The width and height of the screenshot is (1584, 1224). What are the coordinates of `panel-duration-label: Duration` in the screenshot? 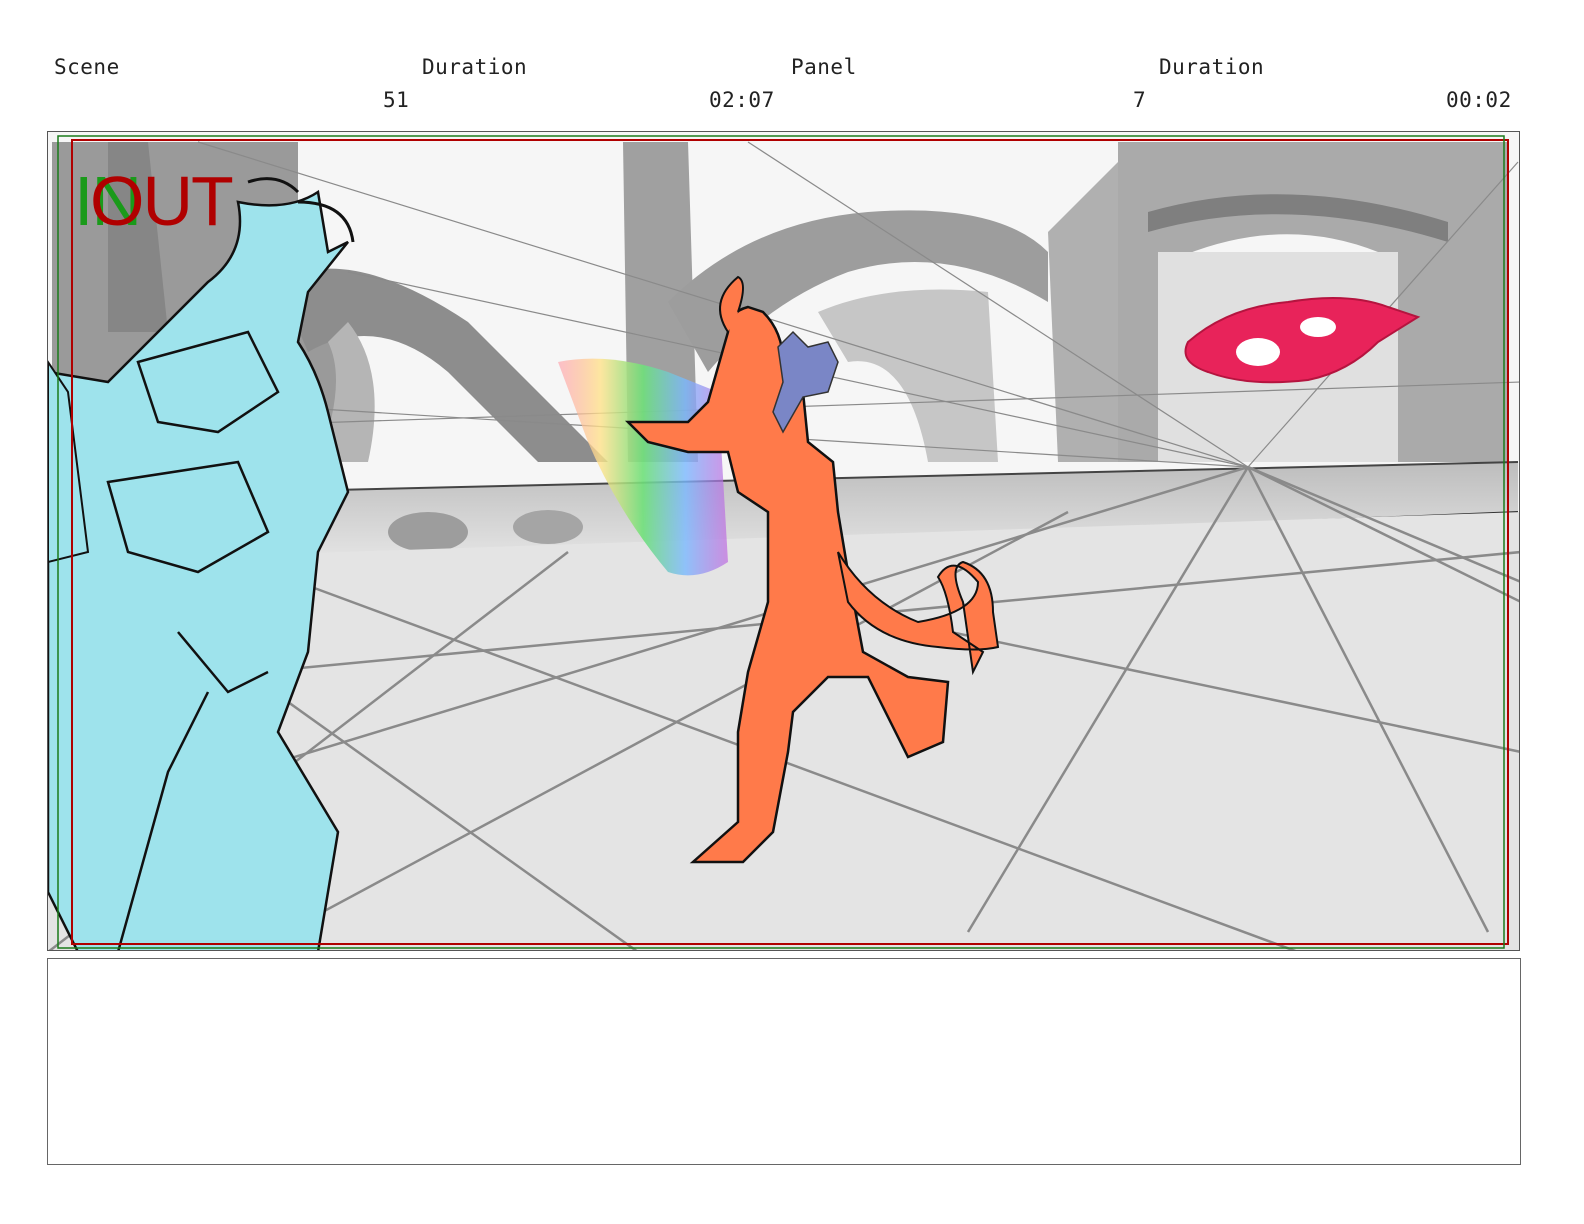 It's located at (1212, 67).